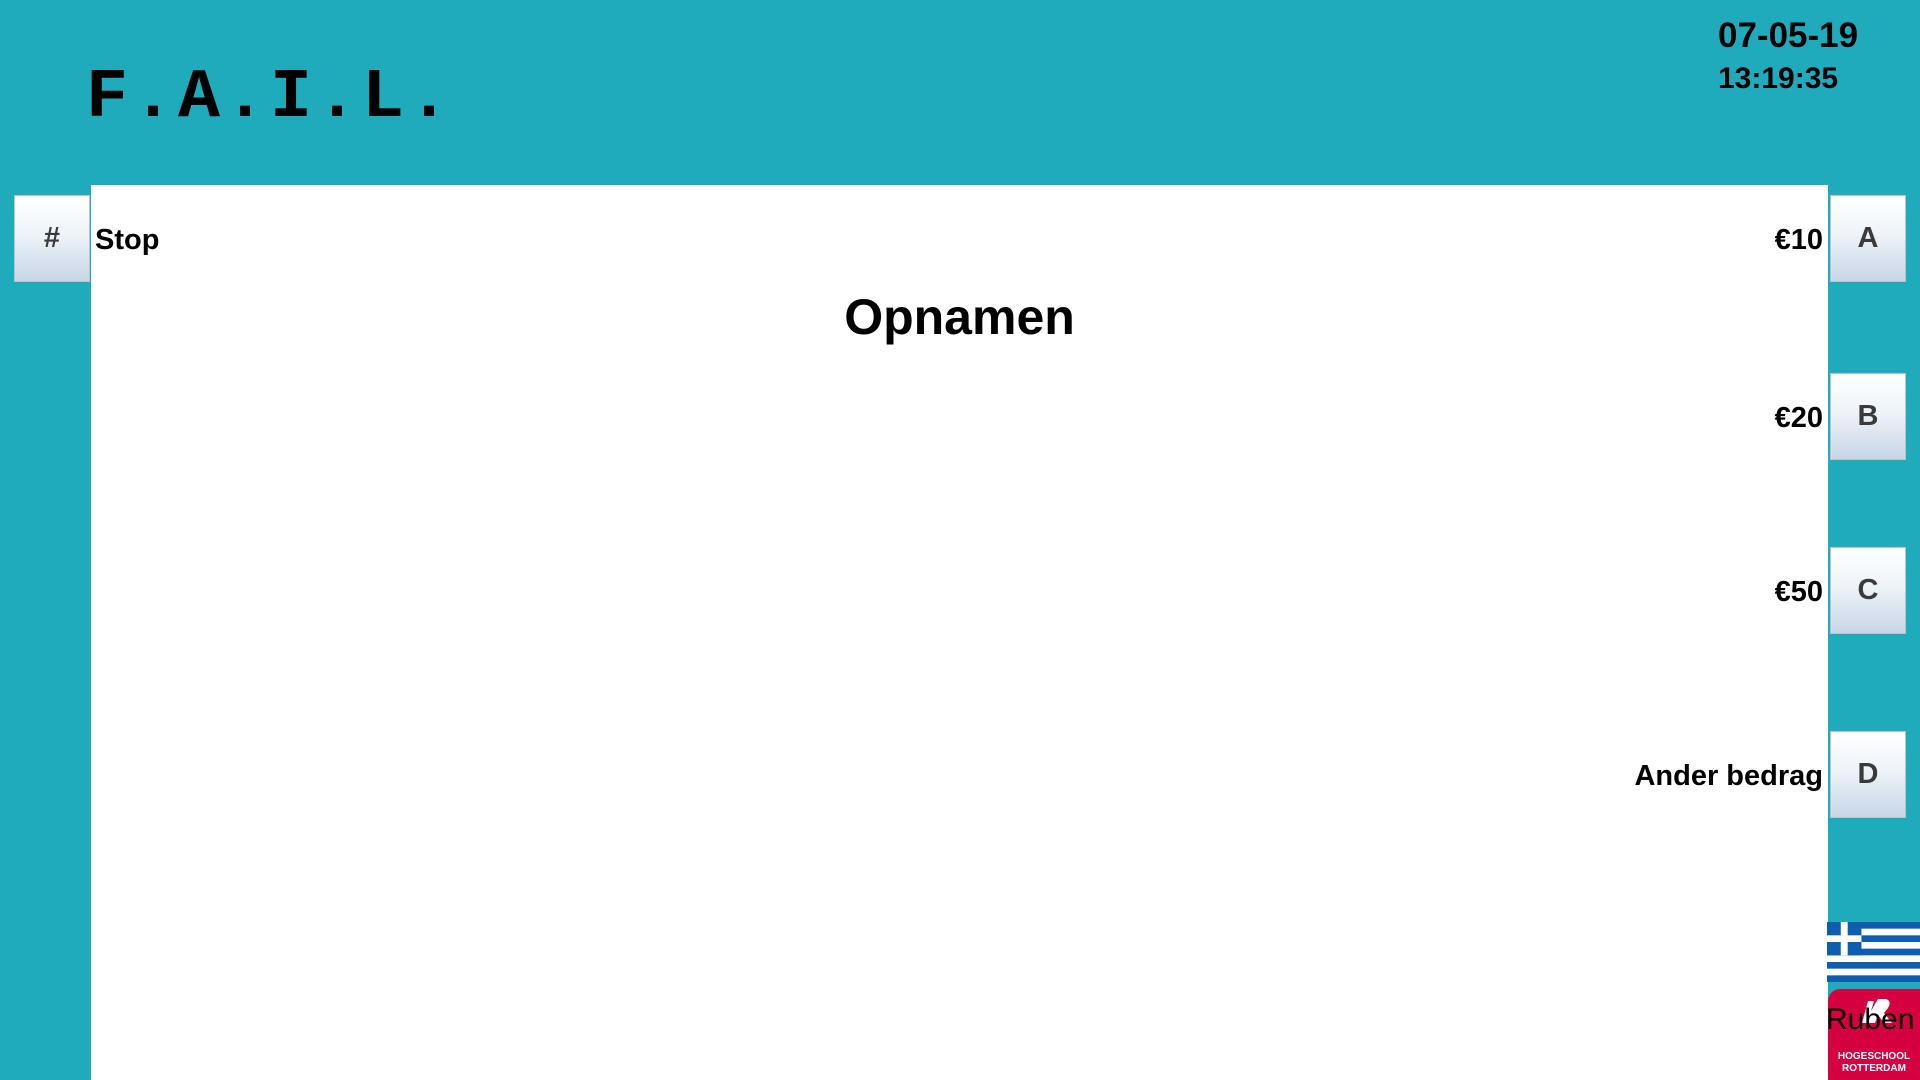 Image resolution: width=1920 pixels, height=1080 pixels. Describe the element at coordinates (1873, 952) in the screenshot. I see `greek-flag-icon` at that location.